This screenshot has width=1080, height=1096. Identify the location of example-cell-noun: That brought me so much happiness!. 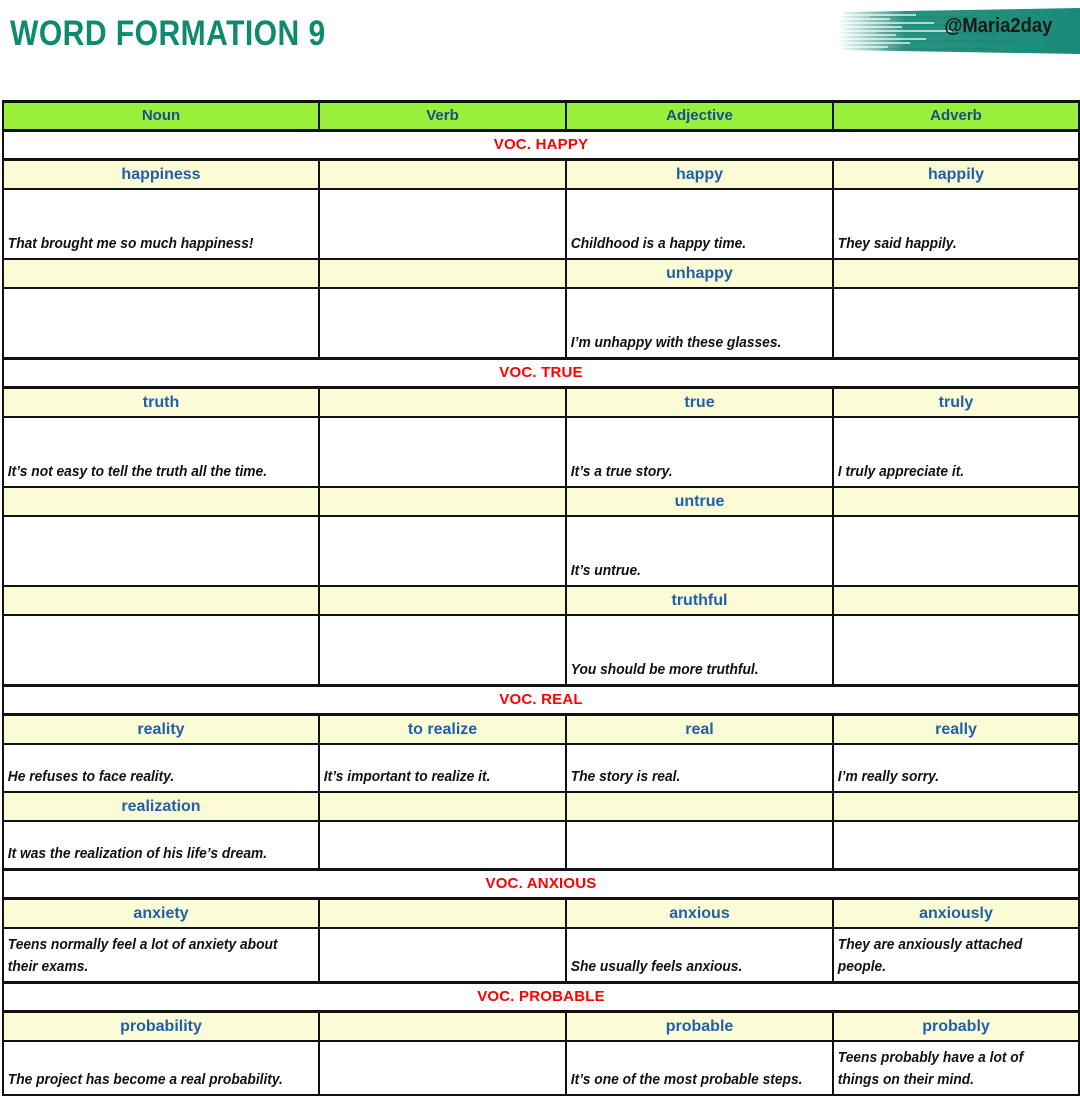
(161, 224).